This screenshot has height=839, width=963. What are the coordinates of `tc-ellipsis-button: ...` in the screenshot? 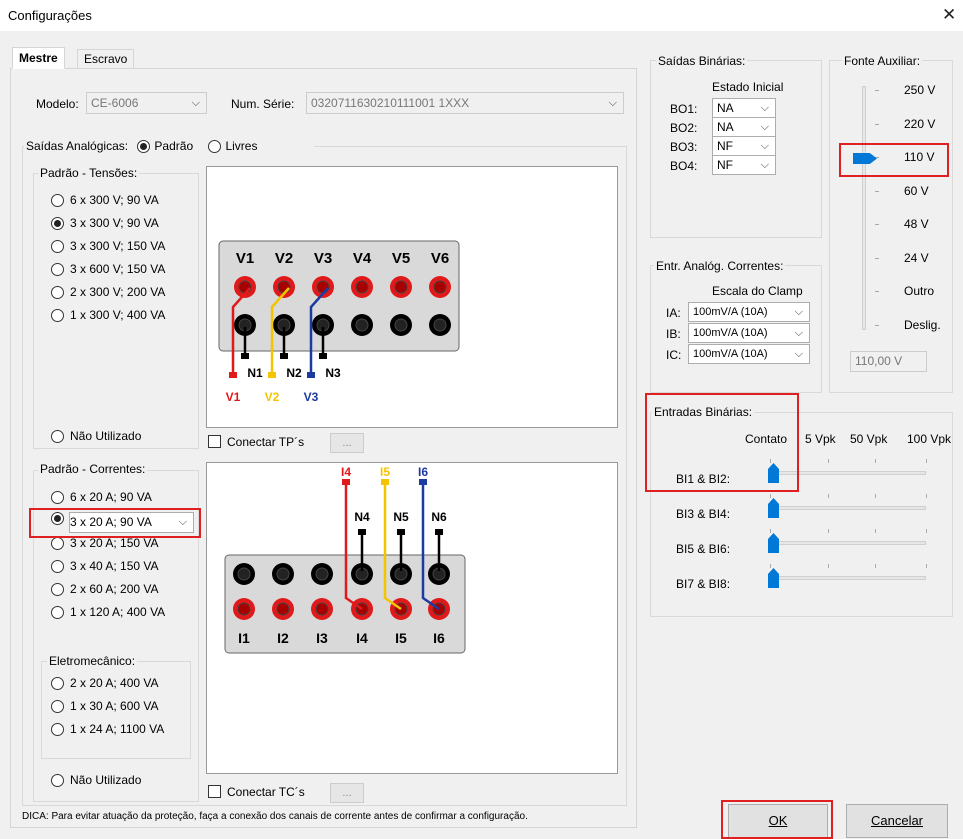 It's located at (347, 793).